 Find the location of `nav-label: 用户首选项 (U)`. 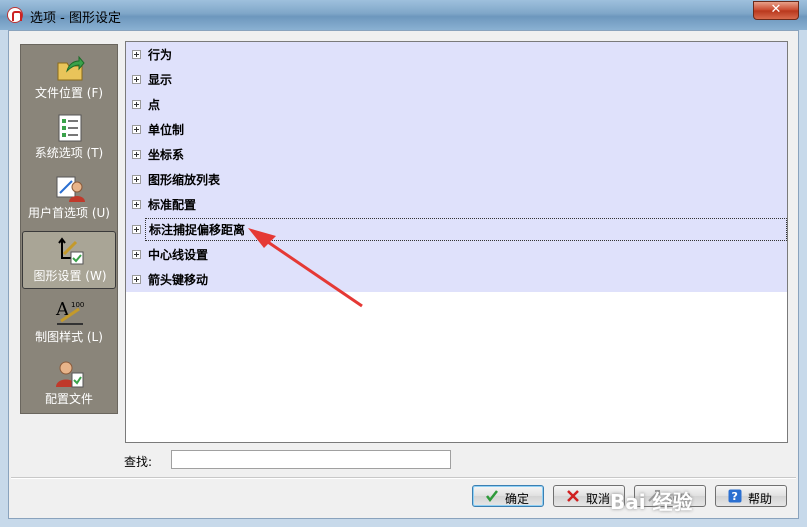

nav-label: 用户首选项 (U) is located at coordinates (69, 213).